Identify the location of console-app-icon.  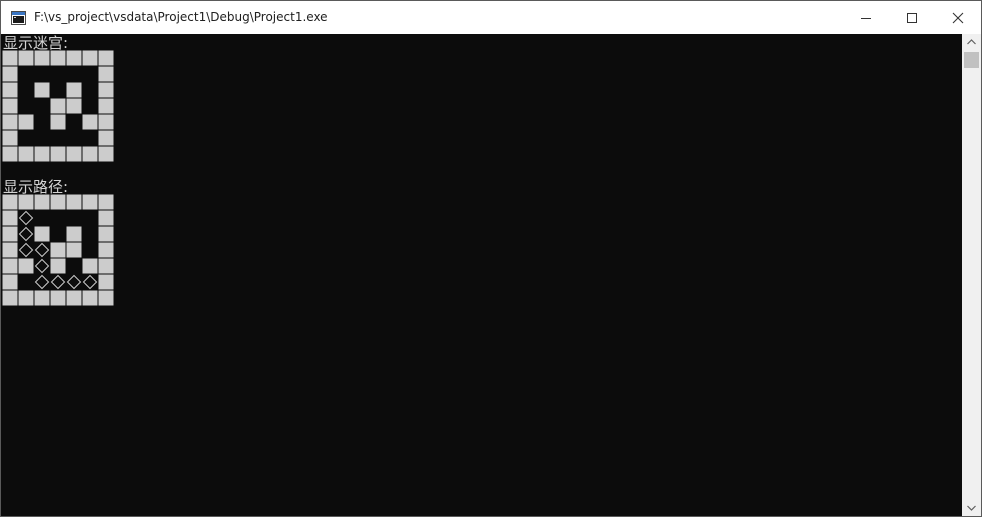
(18, 17).